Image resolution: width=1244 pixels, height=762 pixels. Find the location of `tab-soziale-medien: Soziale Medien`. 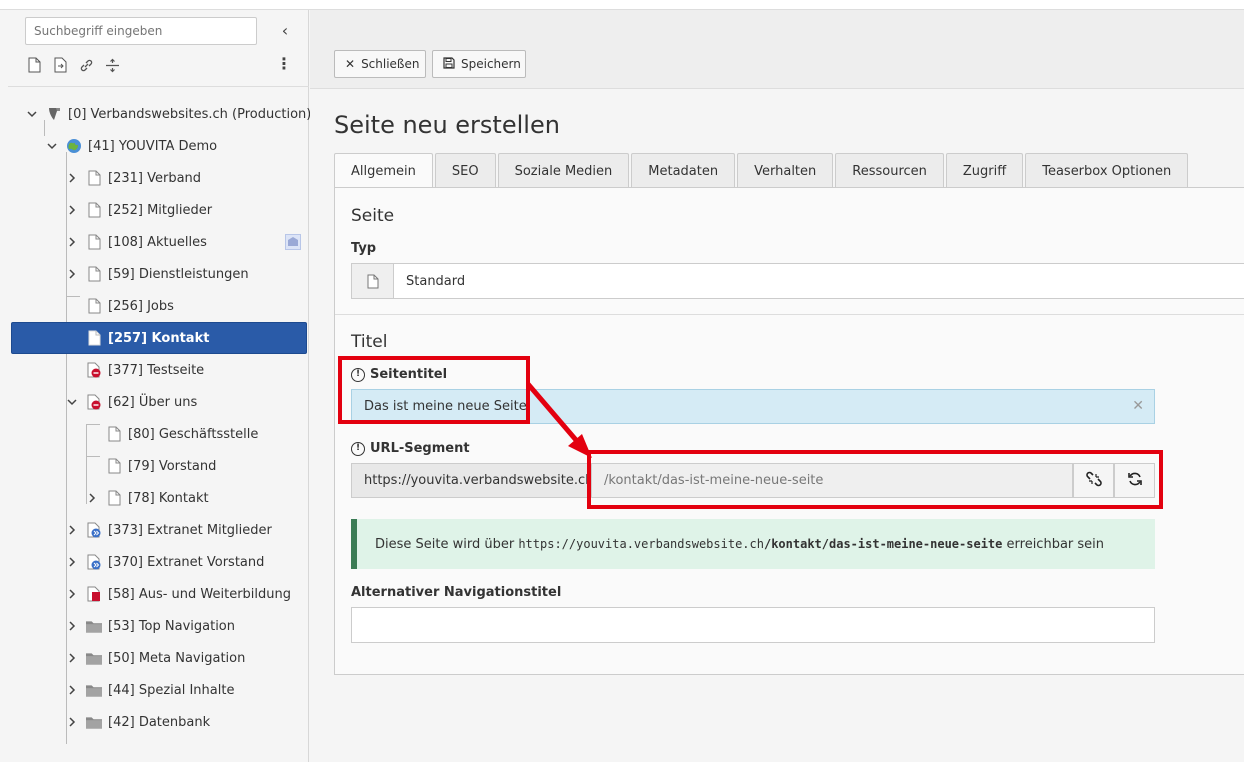

tab-soziale-medien: Soziale Medien is located at coordinates (563, 170).